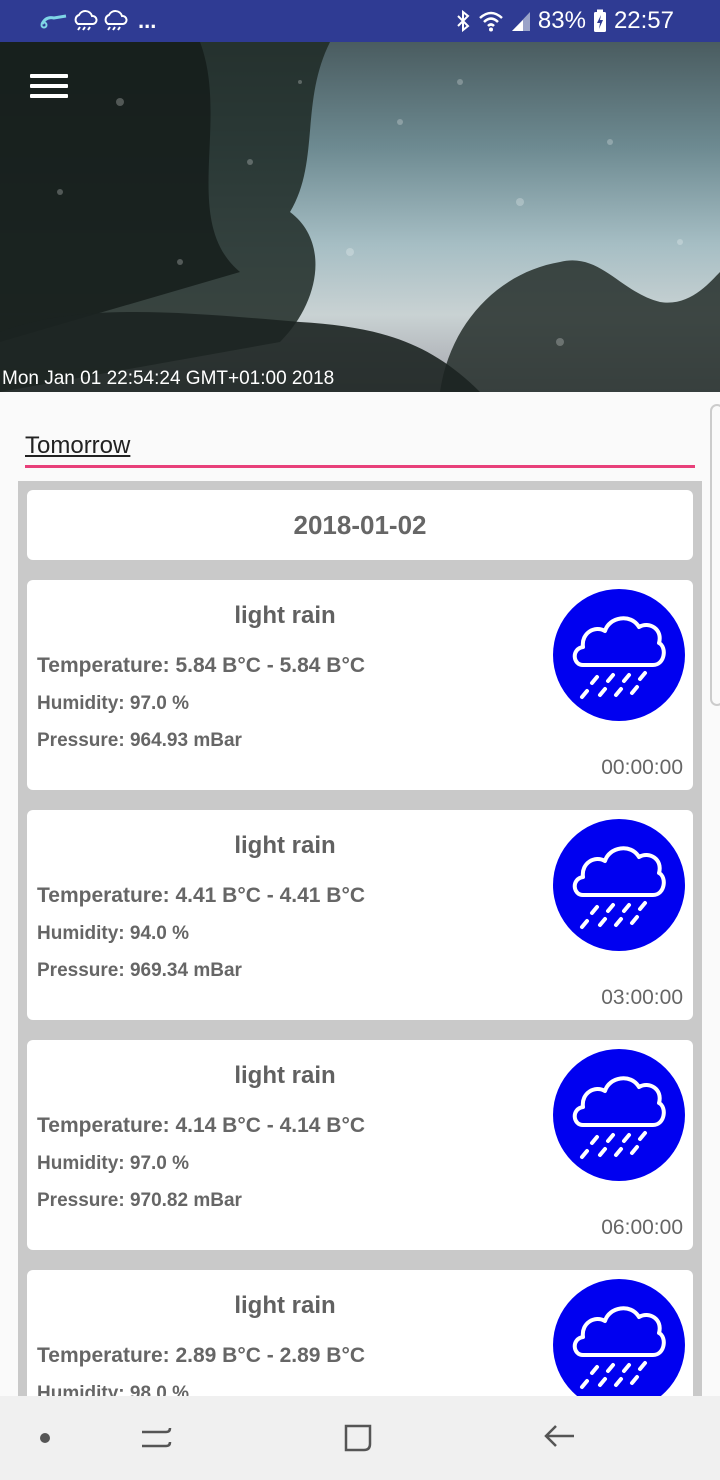 Image resolution: width=720 pixels, height=1480 pixels. I want to click on tab-tomorrow: Tomorrow, so click(77, 446).